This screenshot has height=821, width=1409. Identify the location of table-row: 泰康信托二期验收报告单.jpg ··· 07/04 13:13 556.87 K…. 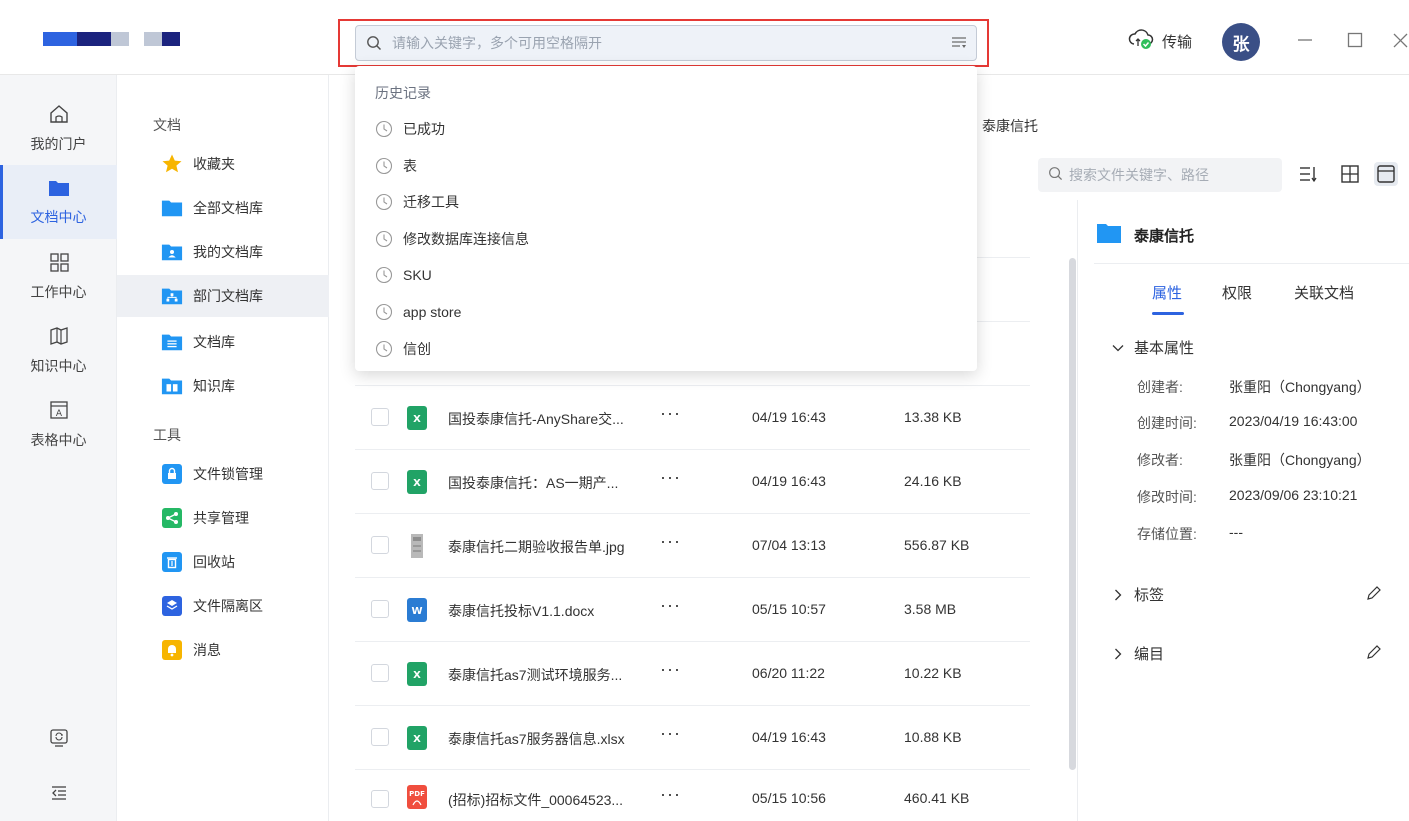
(692, 546).